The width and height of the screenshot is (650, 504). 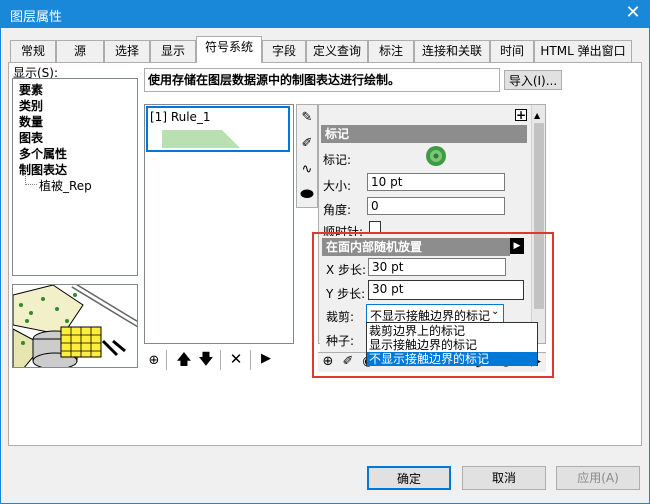 What do you see at coordinates (495, 311) in the screenshot?
I see `chevron-down-icon: ⌄` at bounding box center [495, 311].